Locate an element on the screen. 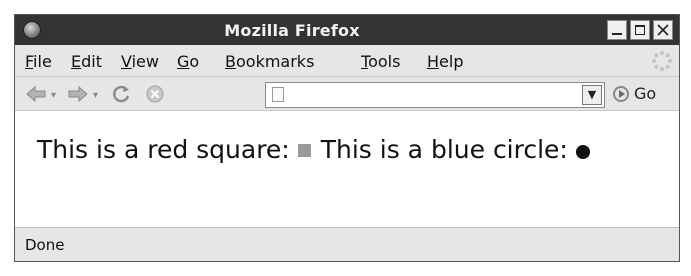 The height and width of the screenshot is (276, 691). menu-tools-label: ools is located at coordinates (384, 61).